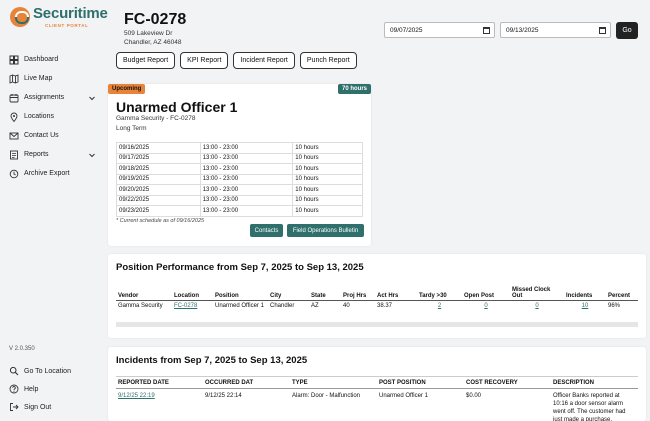  I want to click on cell-value: $0.00, so click(474, 396).